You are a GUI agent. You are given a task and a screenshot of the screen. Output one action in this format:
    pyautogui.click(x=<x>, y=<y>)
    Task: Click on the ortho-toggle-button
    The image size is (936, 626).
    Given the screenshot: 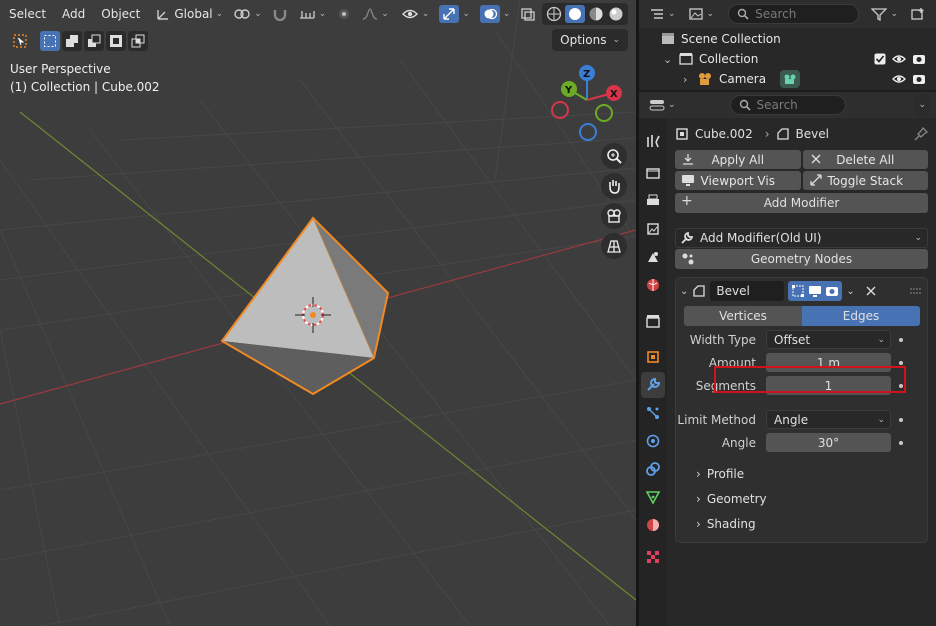 What is the action you would take?
    pyautogui.click(x=614, y=246)
    